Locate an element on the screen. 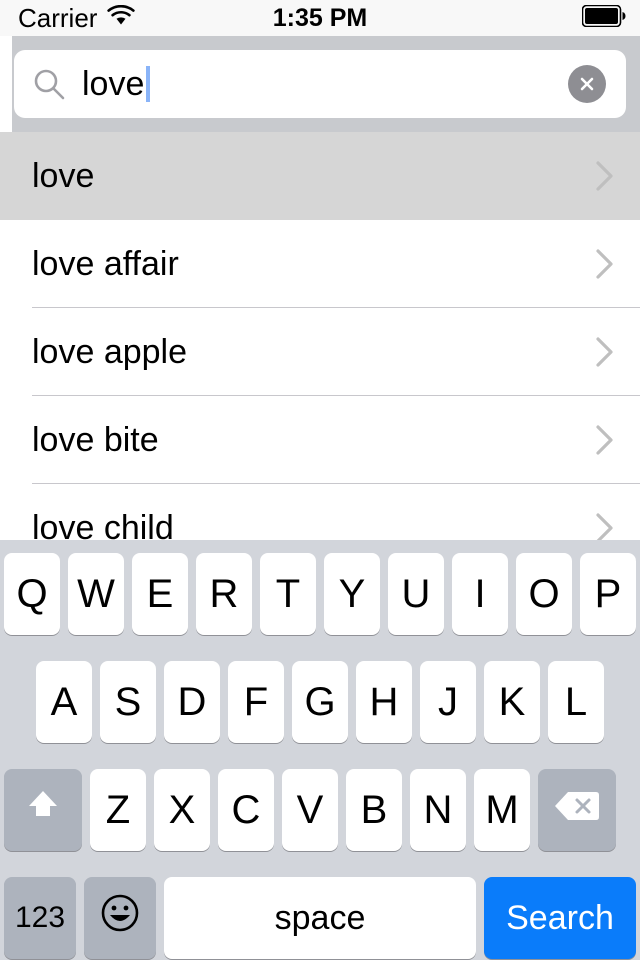  status-bar-time: 1:35 PM is located at coordinates (320, 17).